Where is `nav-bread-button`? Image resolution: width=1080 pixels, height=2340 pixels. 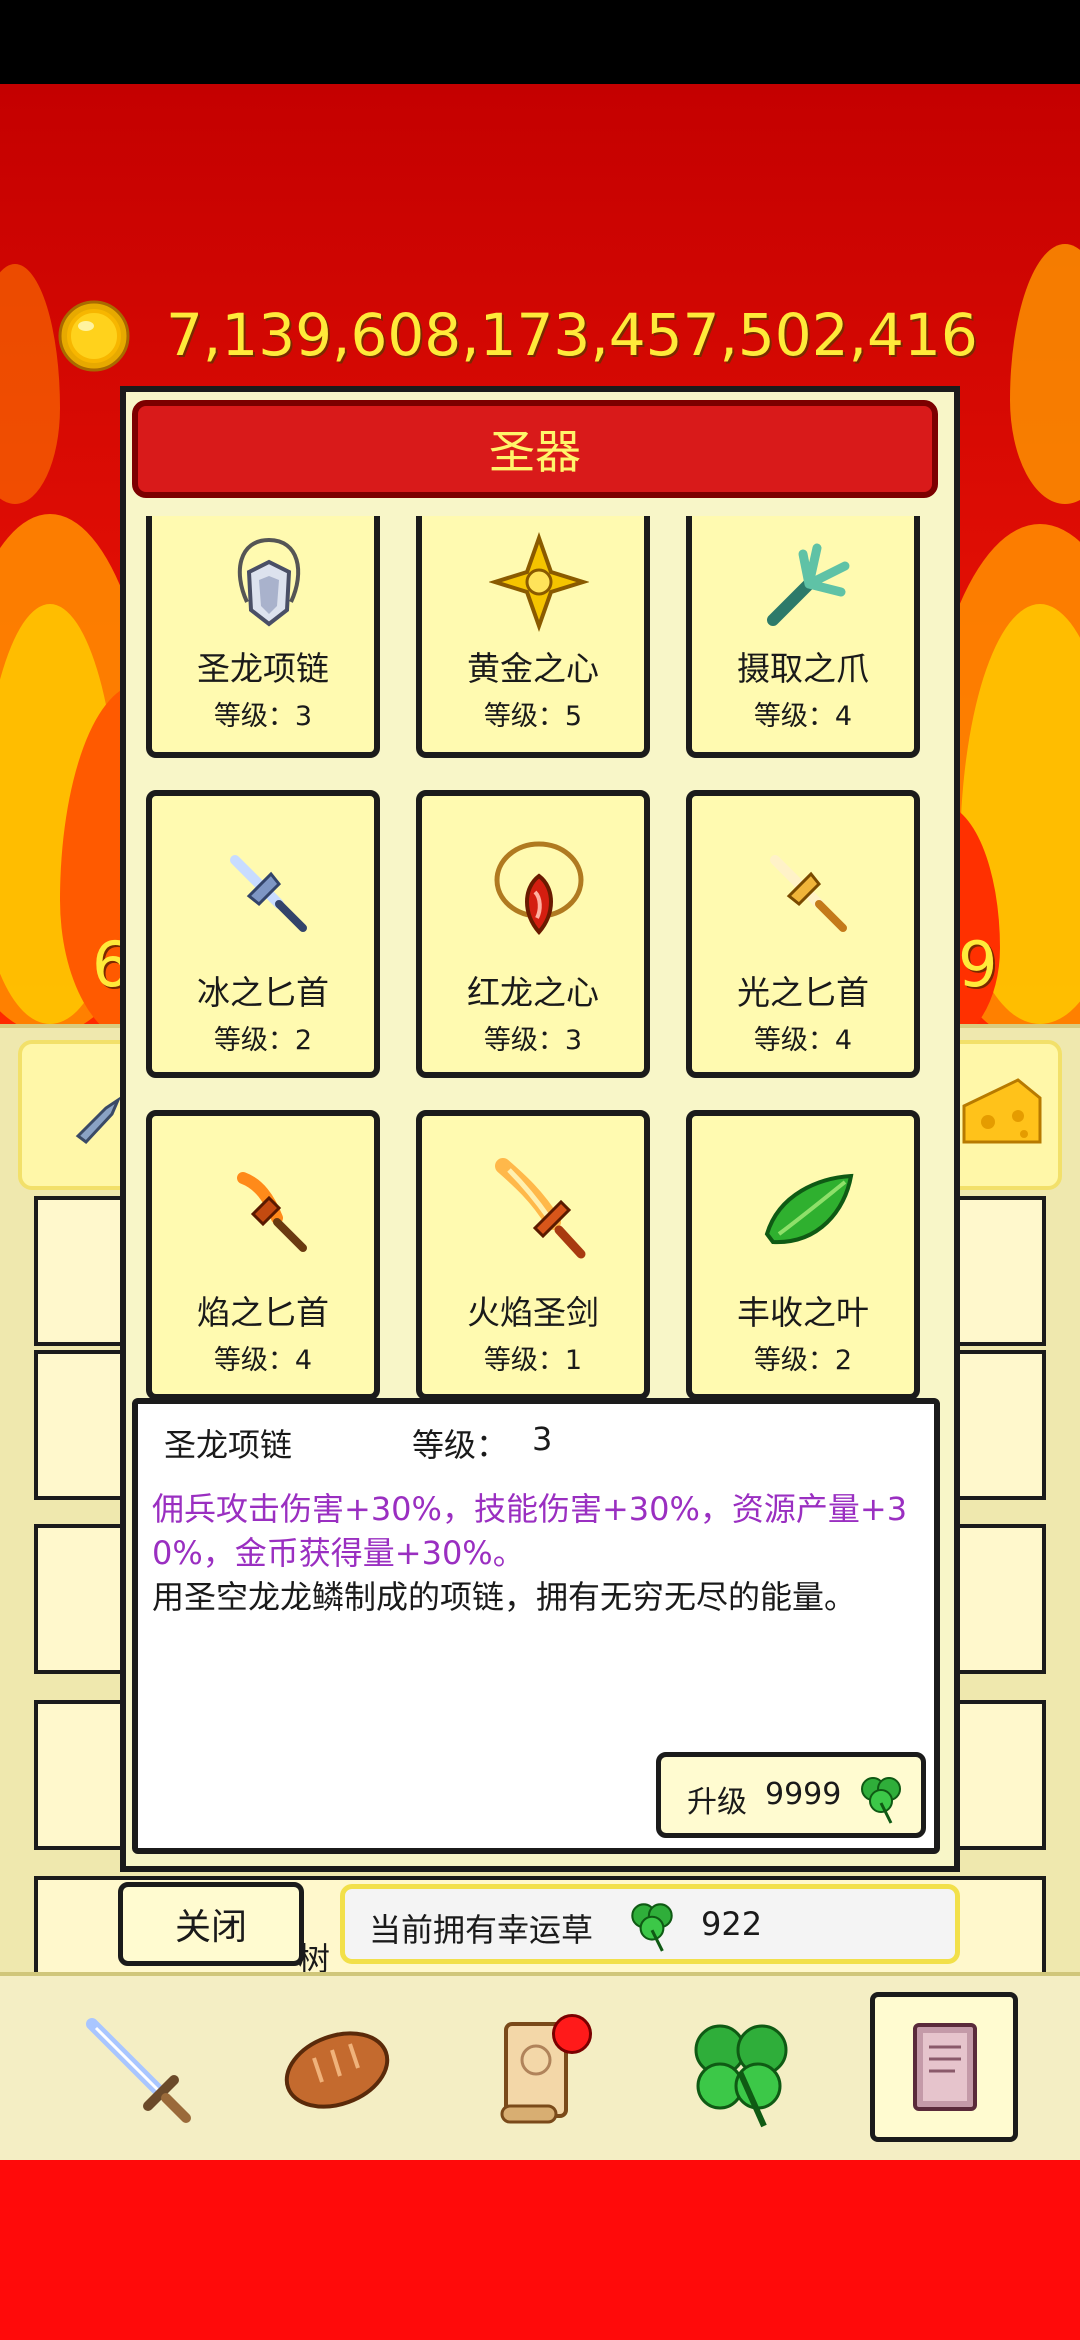
nav-bread-button is located at coordinates (337, 2069).